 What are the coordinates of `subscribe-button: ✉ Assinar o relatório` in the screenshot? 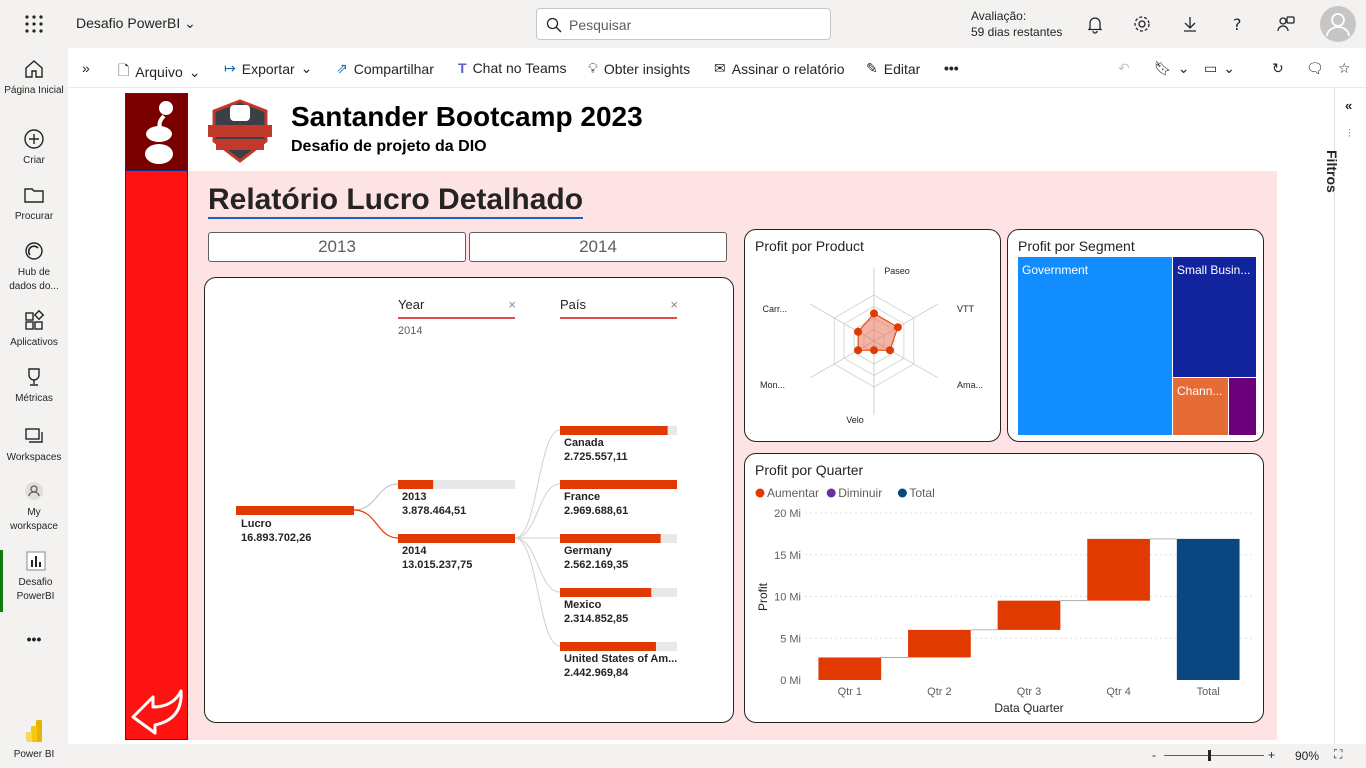 It's located at (779, 68).